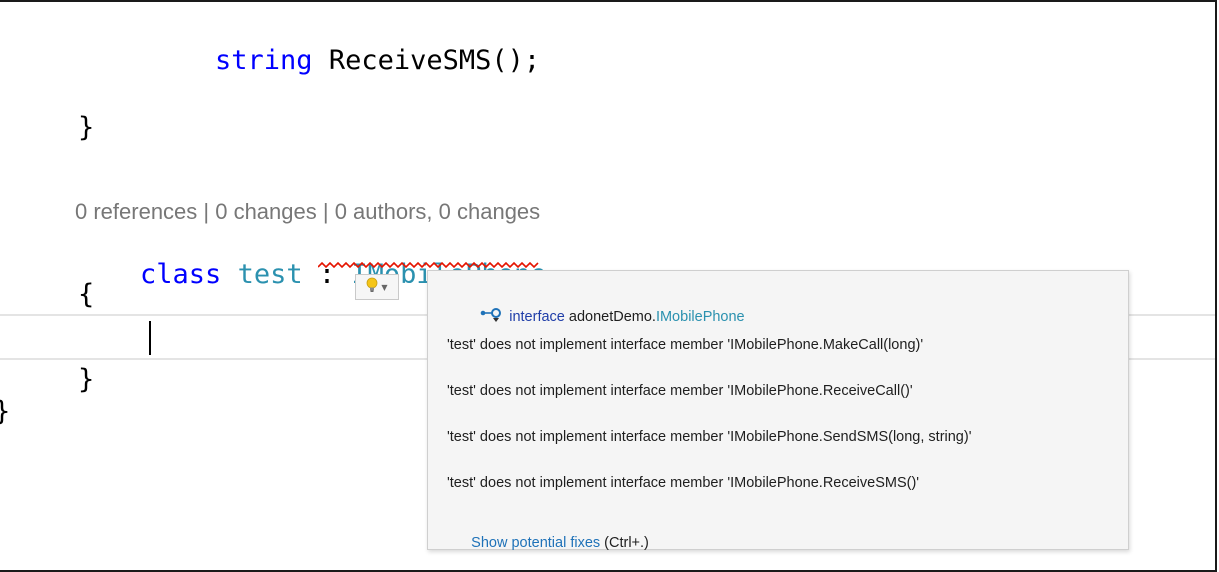 This screenshot has height=572, width=1219. What do you see at coordinates (537, 317) in the screenshot?
I see `tooltip-keyword: interface` at bounding box center [537, 317].